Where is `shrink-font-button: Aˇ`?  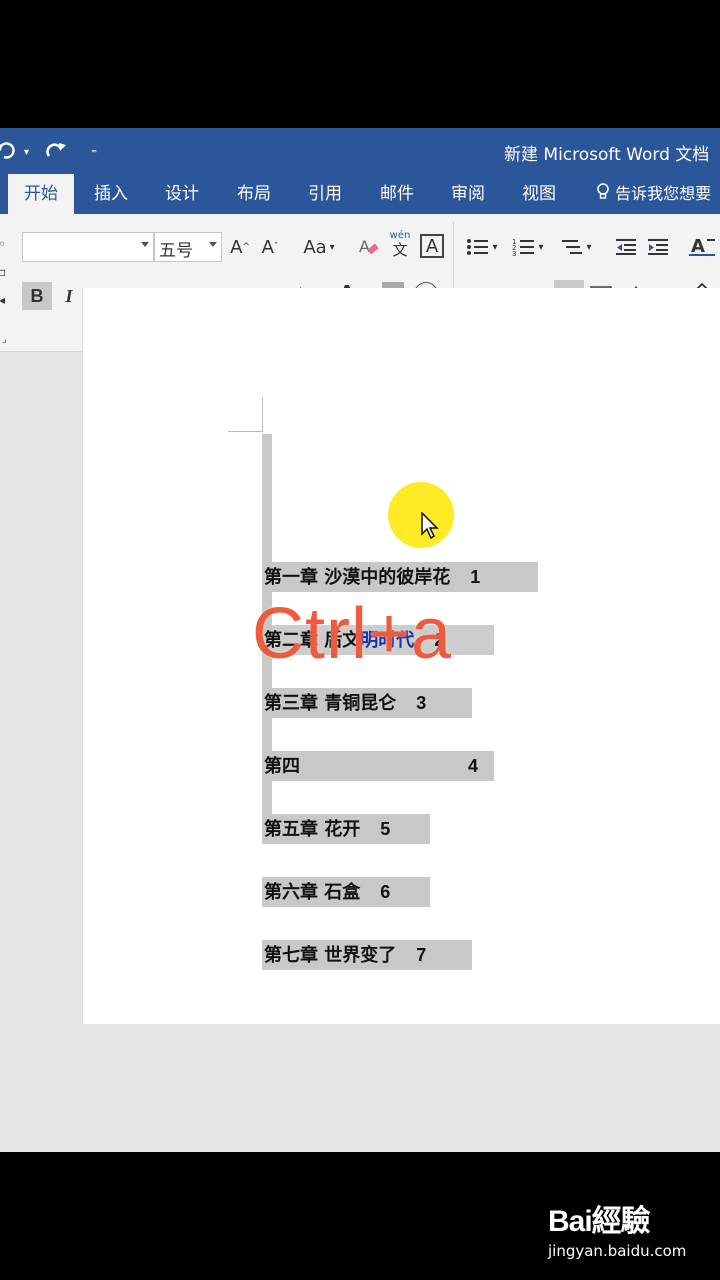 shrink-font-button: Aˇ is located at coordinates (270, 247).